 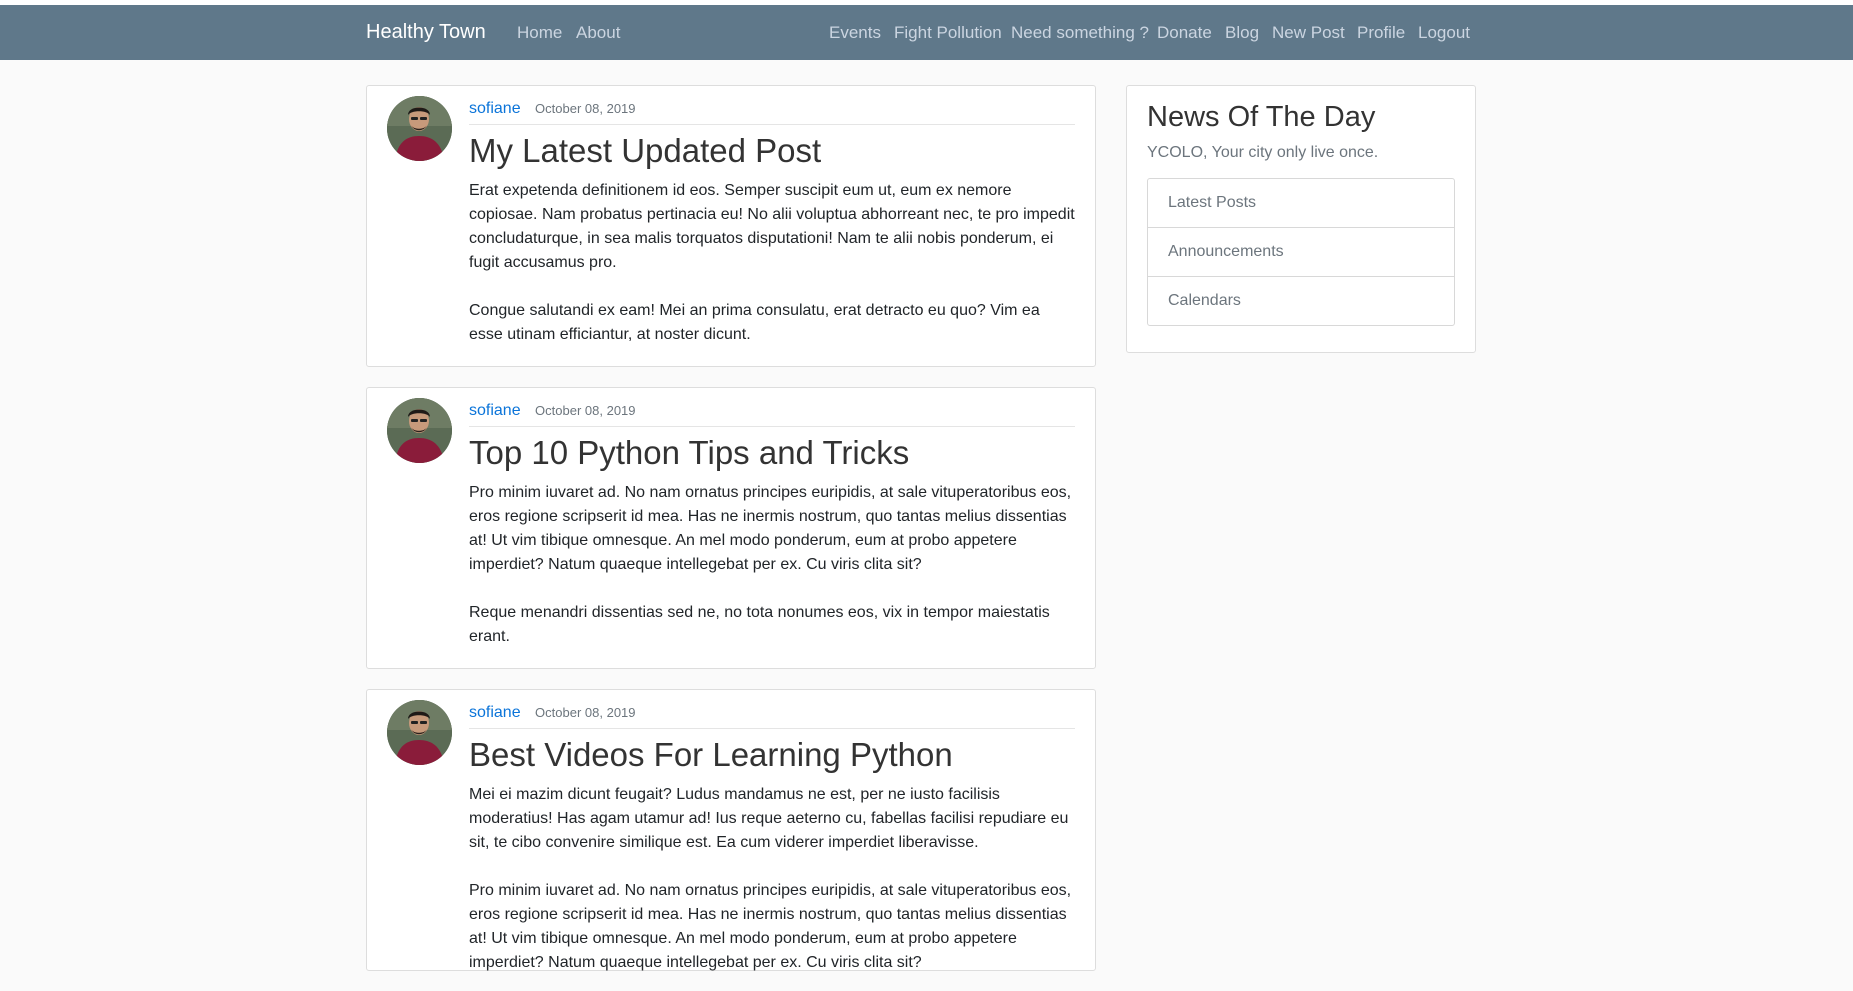 What do you see at coordinates (426, 32) in the screenshot?
I see `brand-link: Healthy Town` at bounding box center [426, 32].